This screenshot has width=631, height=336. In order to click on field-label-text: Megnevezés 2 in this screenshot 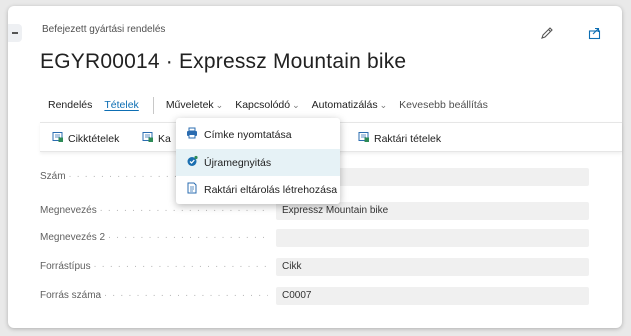, I will do `click(73, 237)`.